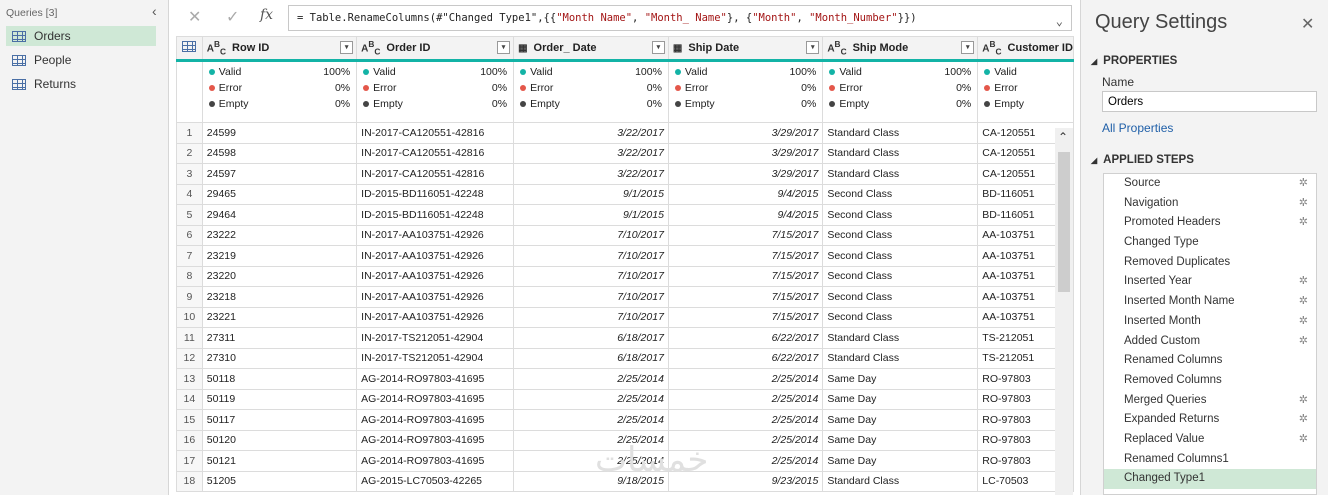 Image resolution: width=1328 pixels, height=495 pixels. Describe the element at coordinates (189, 49) in the screenshot. I see `table-menu-corner` at that location.